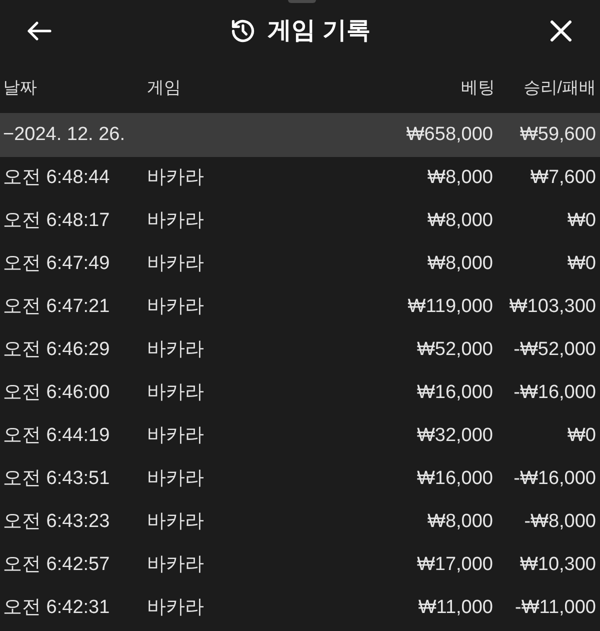 This screenshot has height=631, width=600. Describe the element at coordinates (302, 1) in the screenshot. I see `grabber-handle` at that location.